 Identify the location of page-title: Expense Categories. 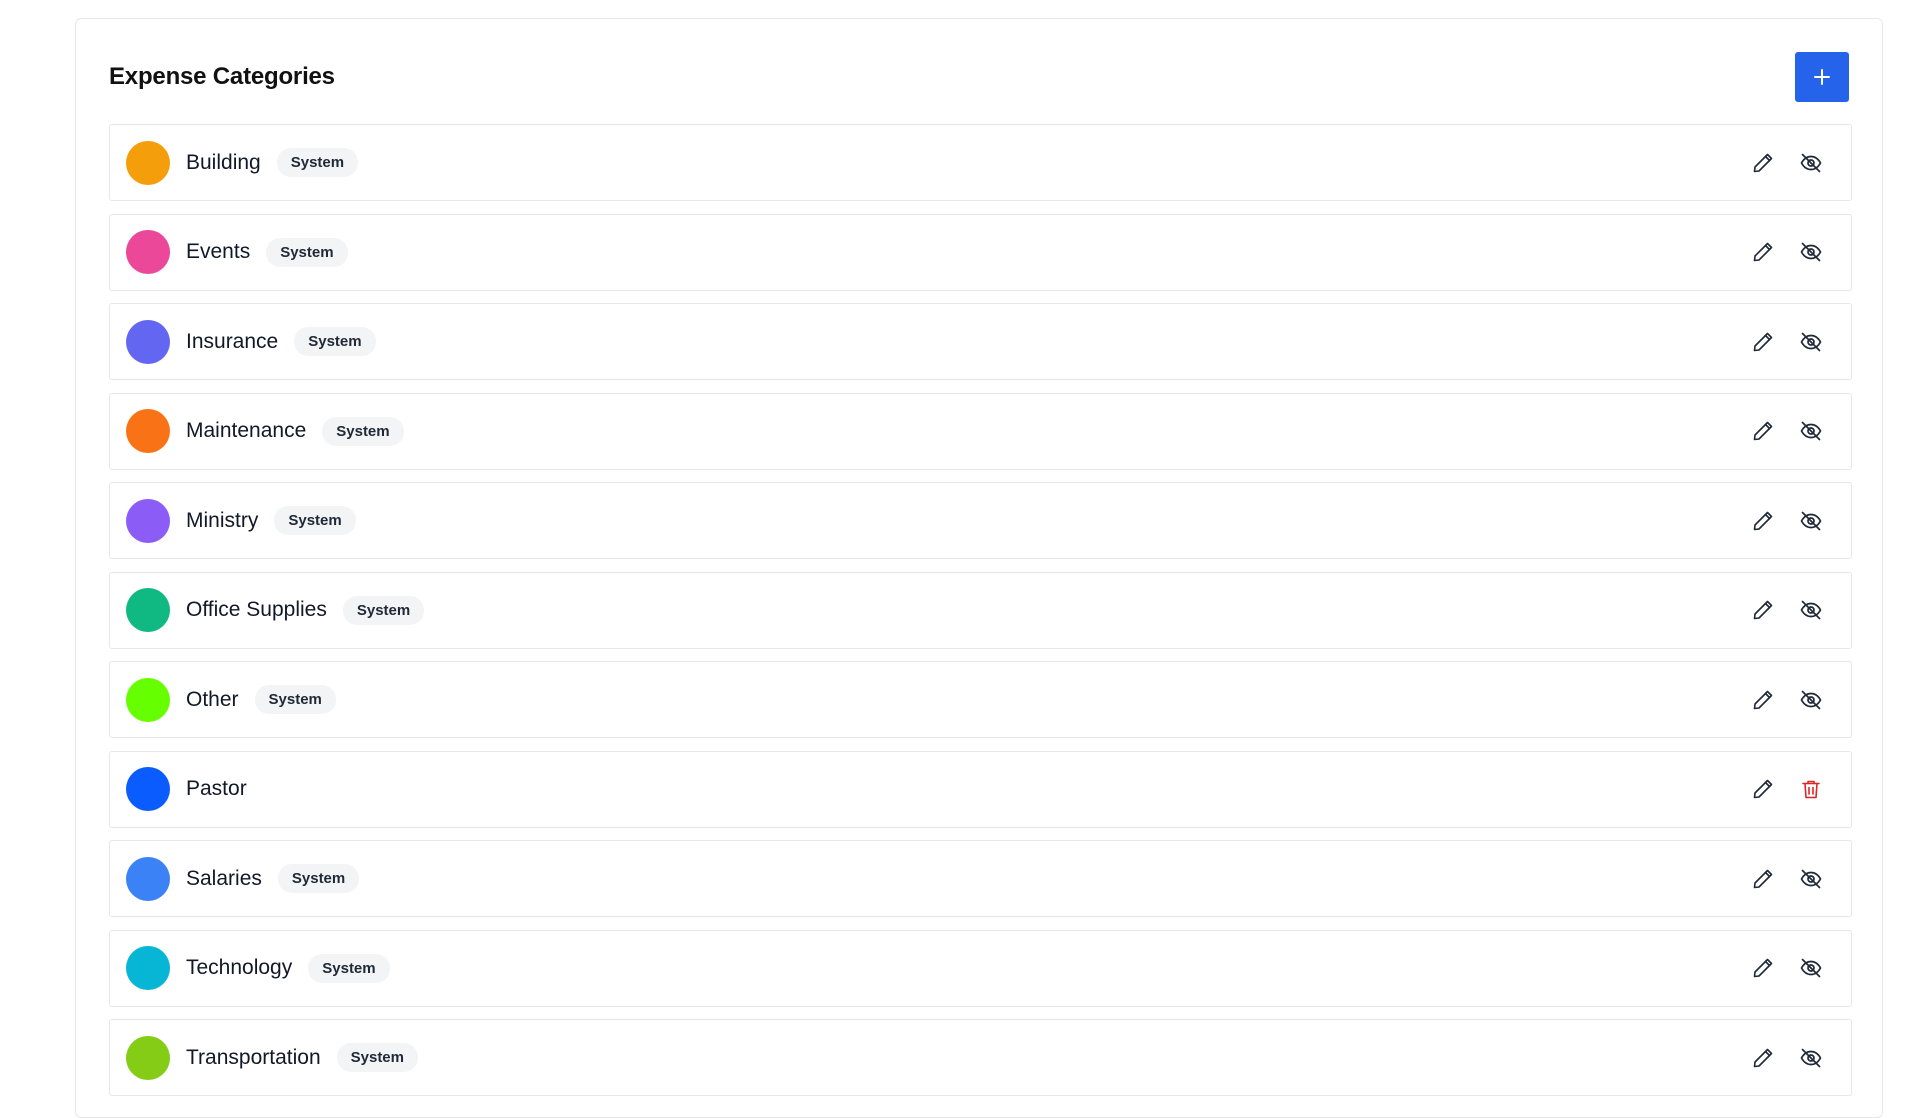
(222, 76).